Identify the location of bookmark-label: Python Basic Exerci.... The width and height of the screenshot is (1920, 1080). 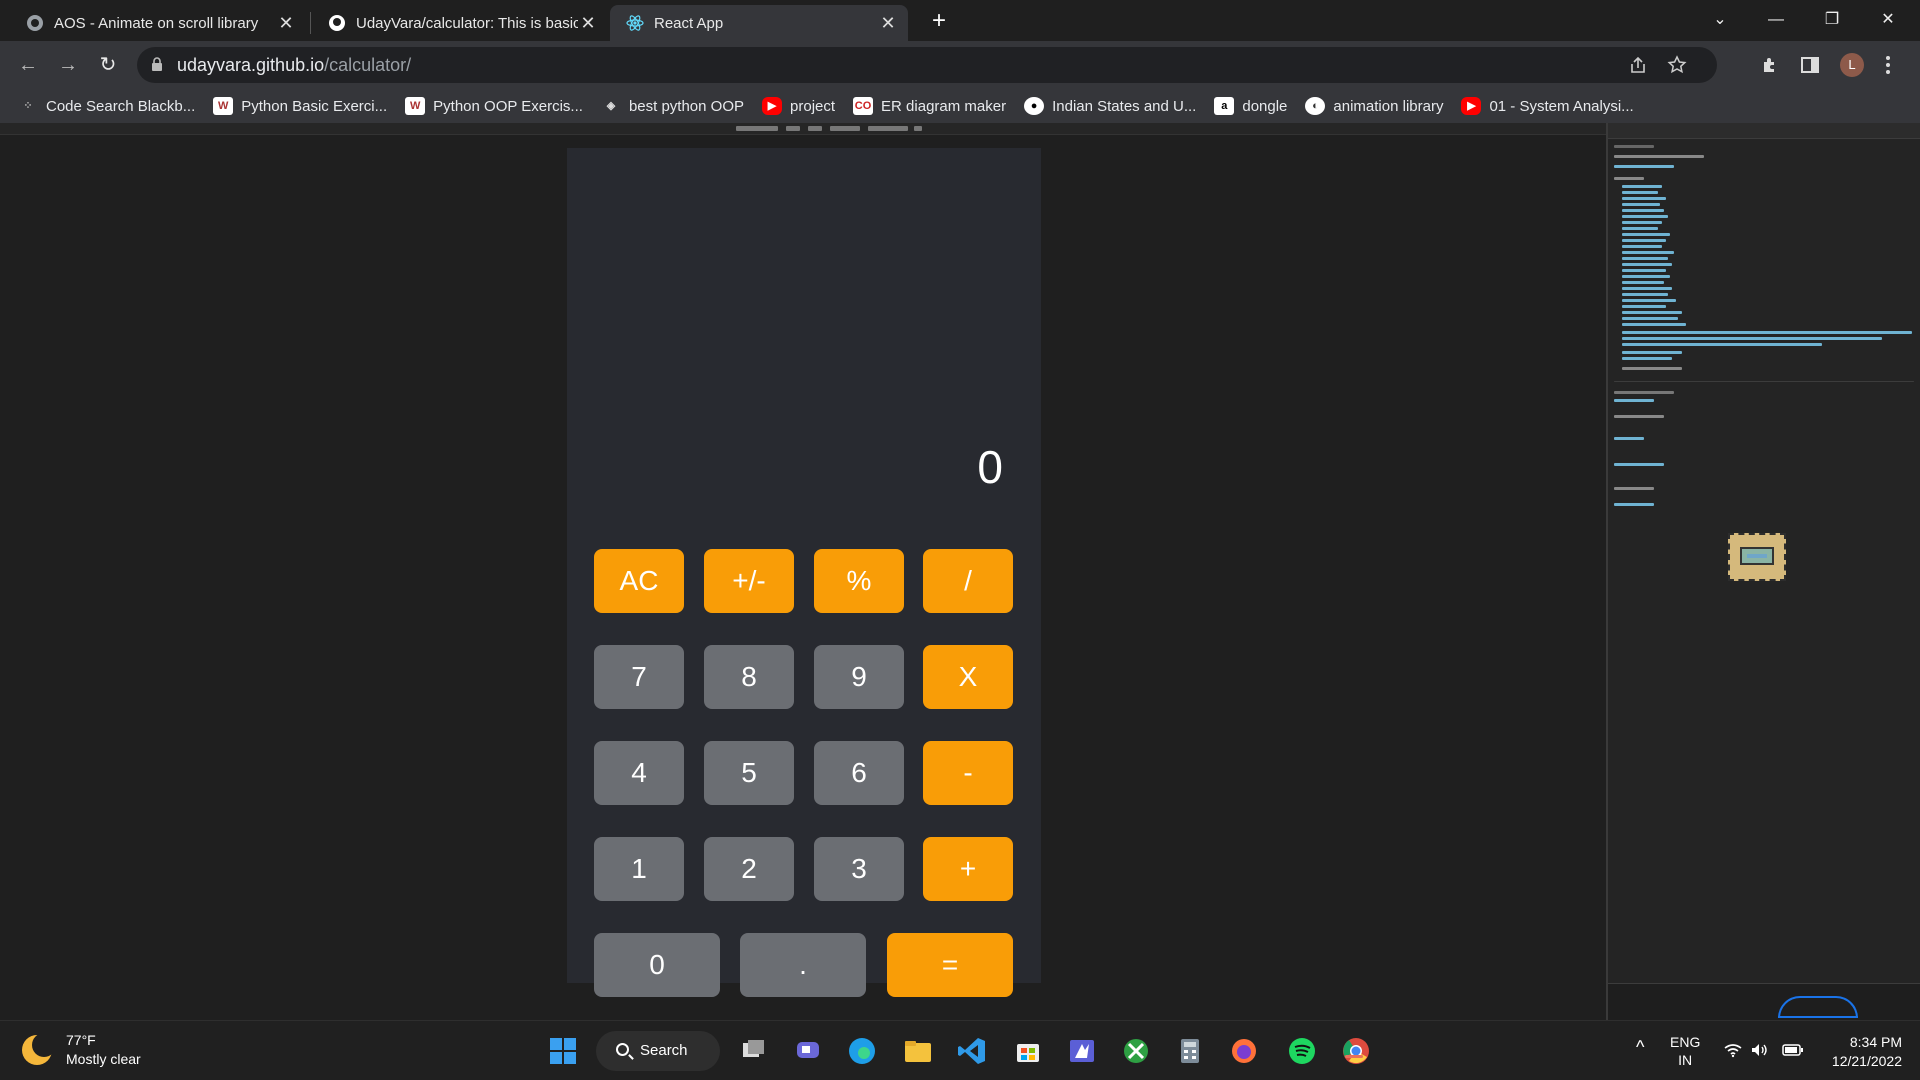
(314, 106).